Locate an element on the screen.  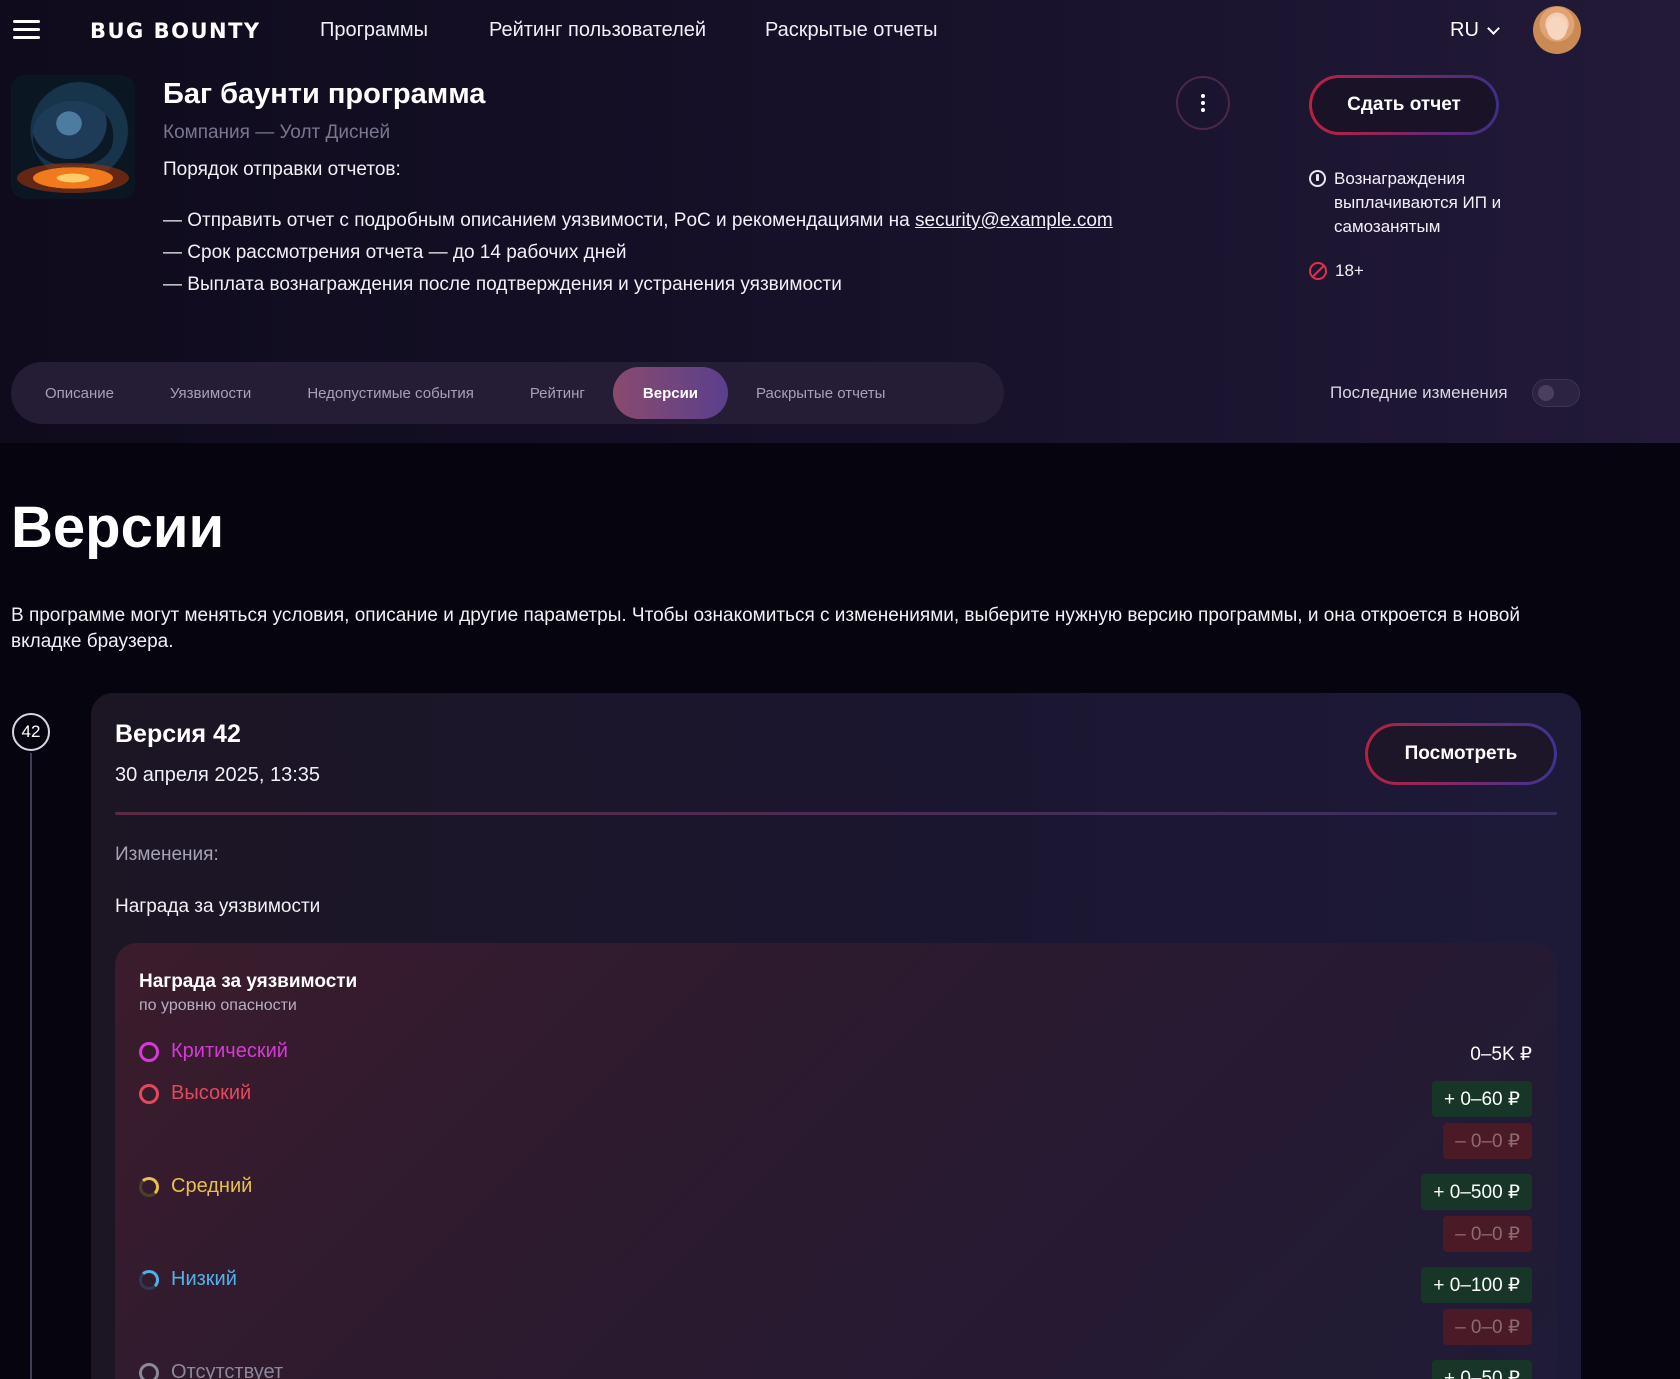
reward-subtitle: по уровню опасности is located at coordinates (218, 1005).